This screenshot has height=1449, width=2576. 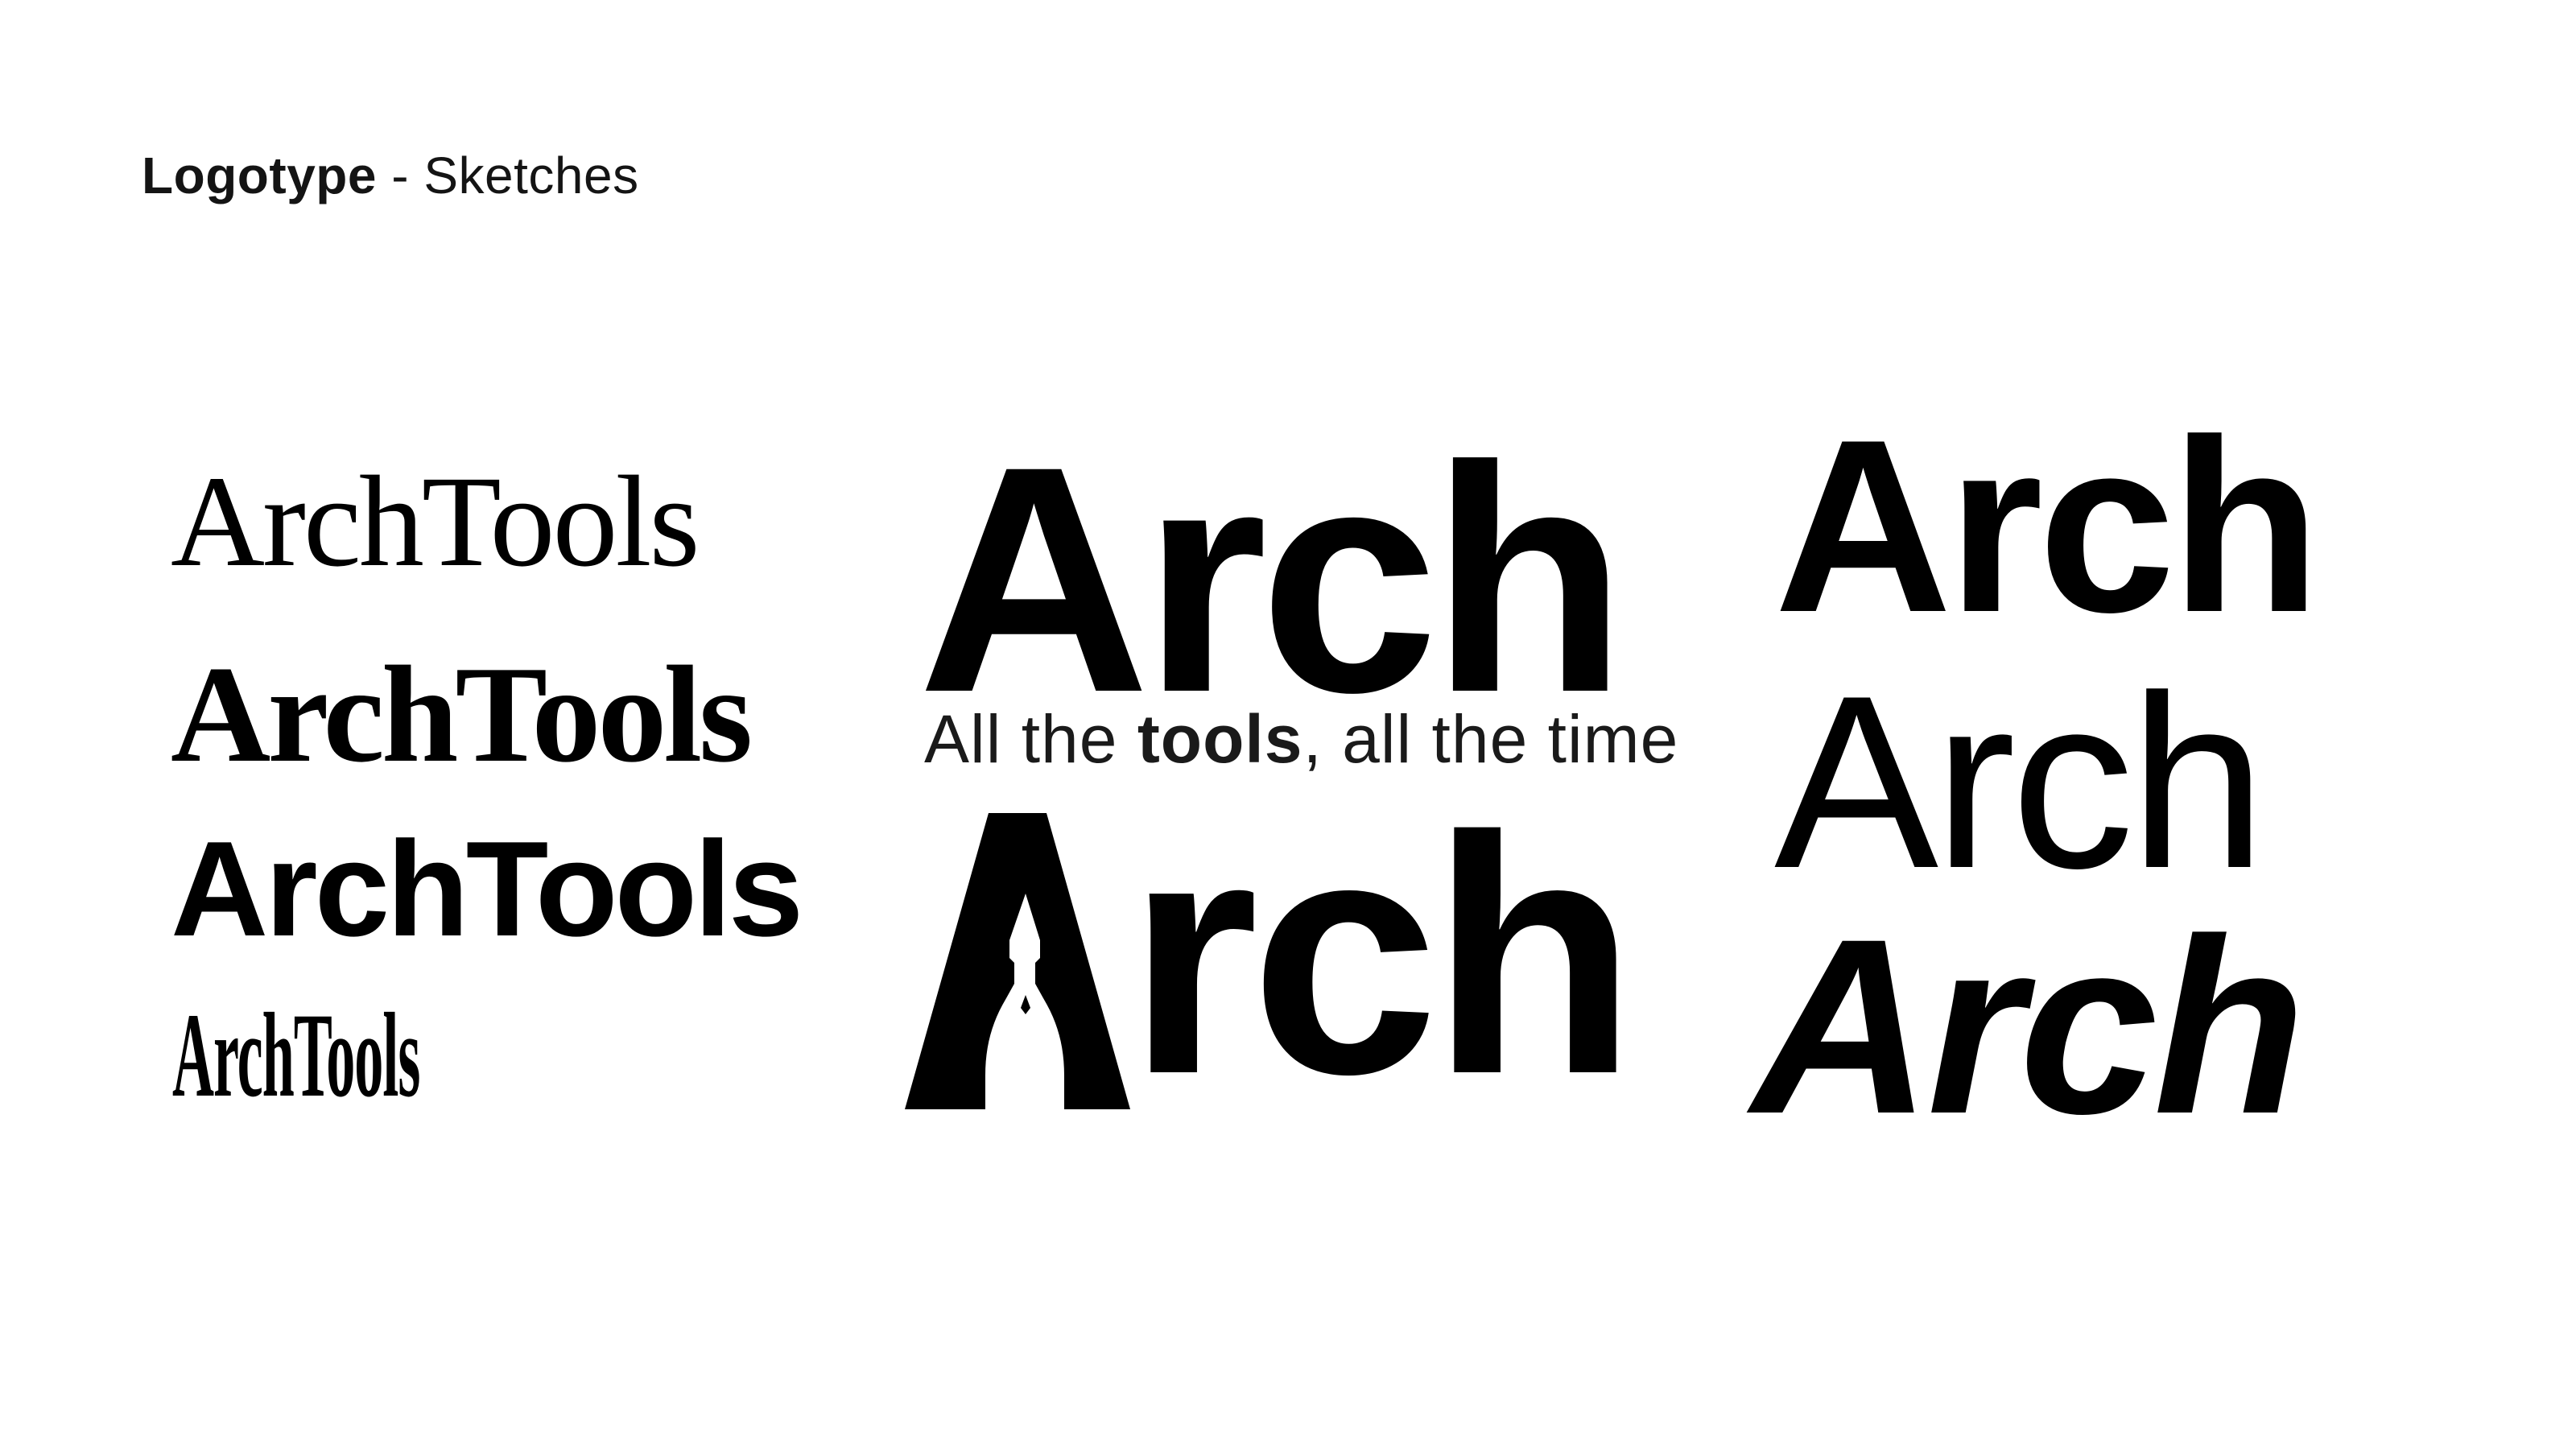 What do you see at coordinates (1272, 579) in the screenshot?
I see `logotype-arch-main: Arch` at bounding box center [1272, 579].